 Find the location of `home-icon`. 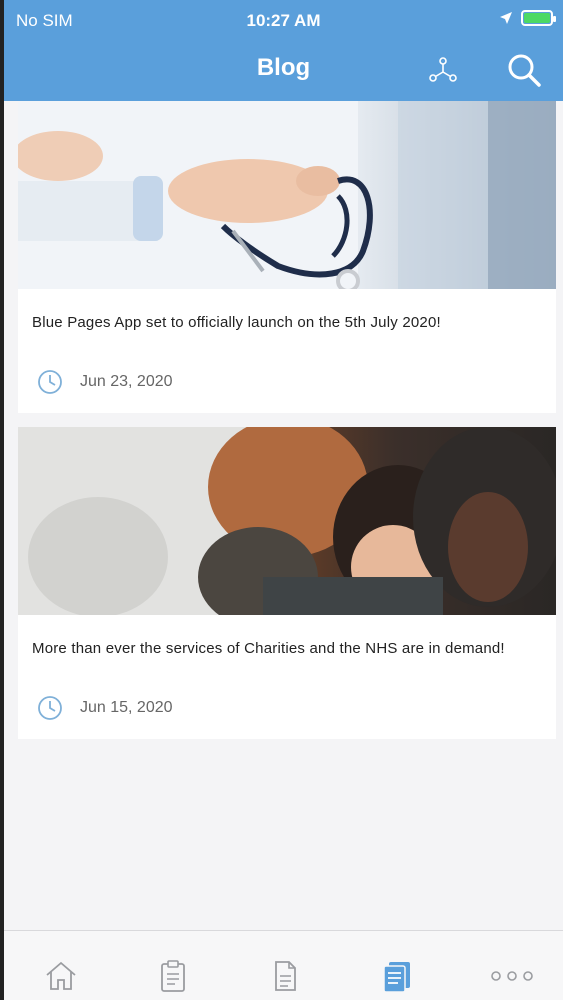

home-icon is located at coordinates (61, 976).